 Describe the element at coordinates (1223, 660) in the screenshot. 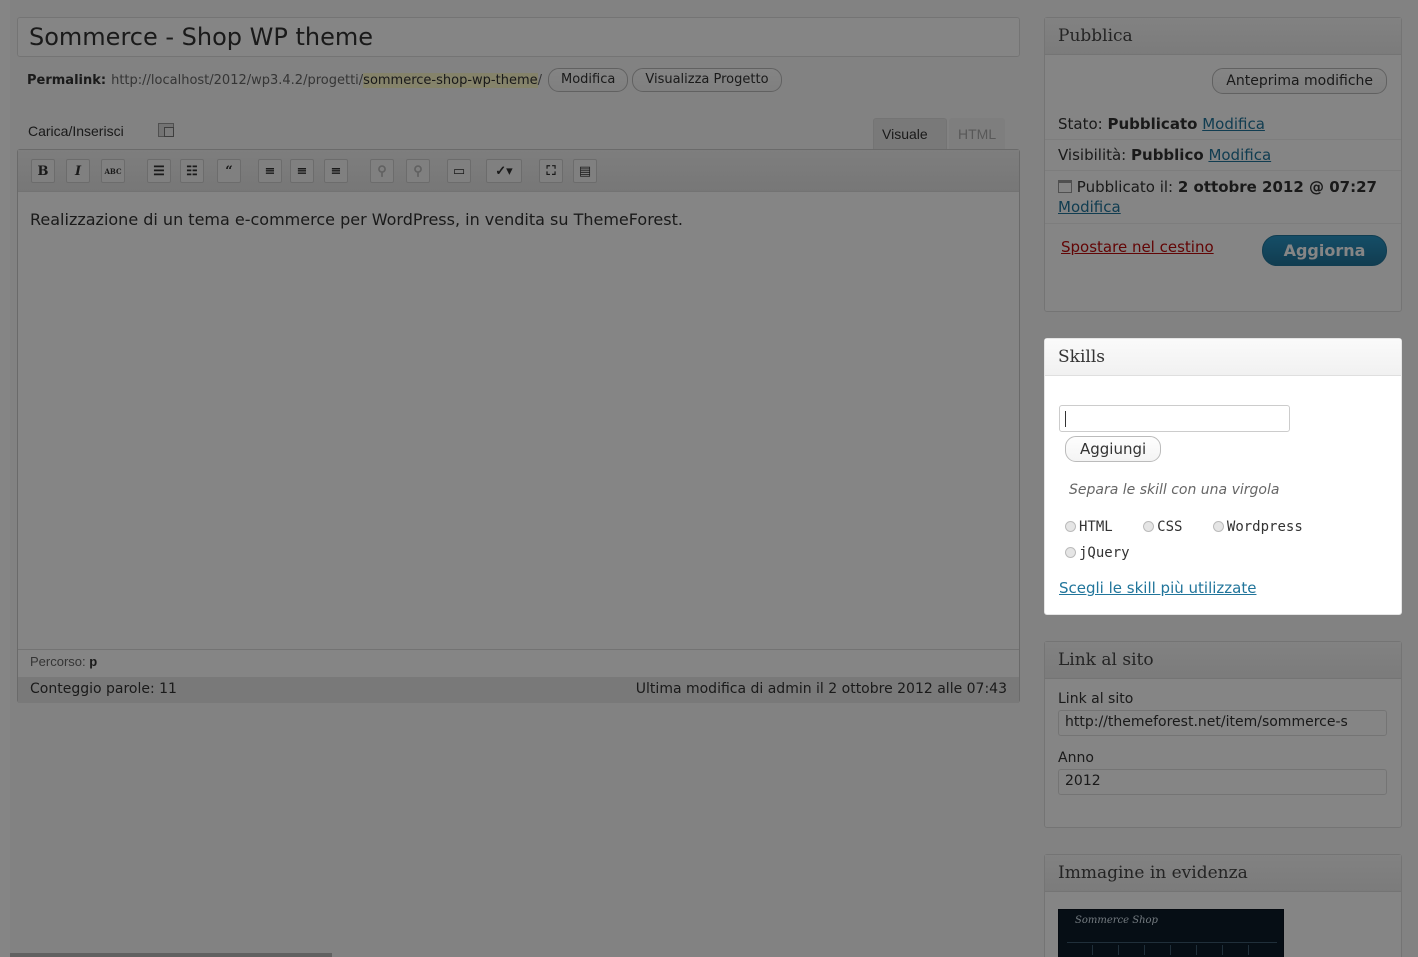

I see `site-link-box-title: Link al sito` at that location.